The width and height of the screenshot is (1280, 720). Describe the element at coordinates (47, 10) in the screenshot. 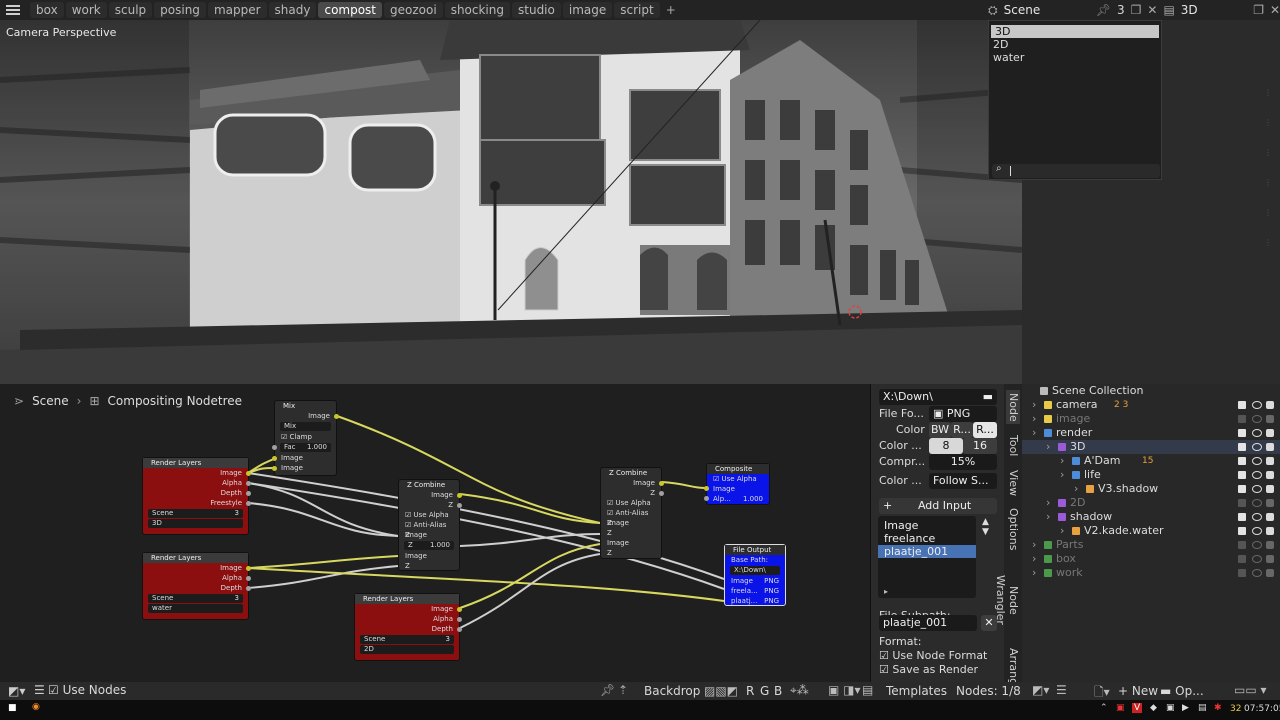

I see `tab-box: box` at that location.